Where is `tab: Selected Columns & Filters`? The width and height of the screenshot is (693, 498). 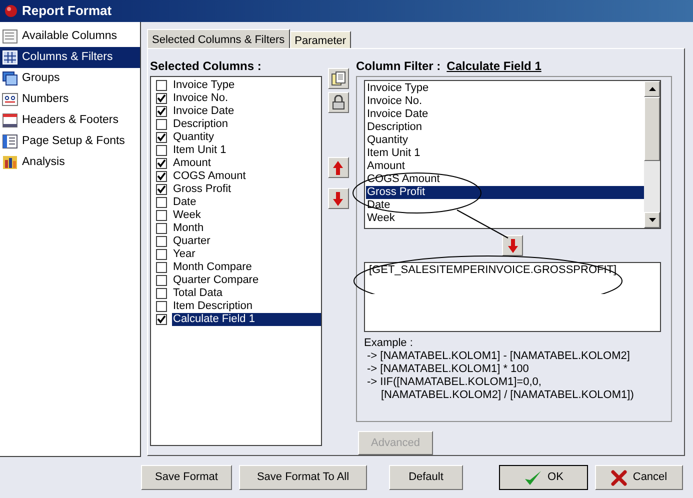 tab: Selected Columns & Filters is located at coordinates (218, 38).